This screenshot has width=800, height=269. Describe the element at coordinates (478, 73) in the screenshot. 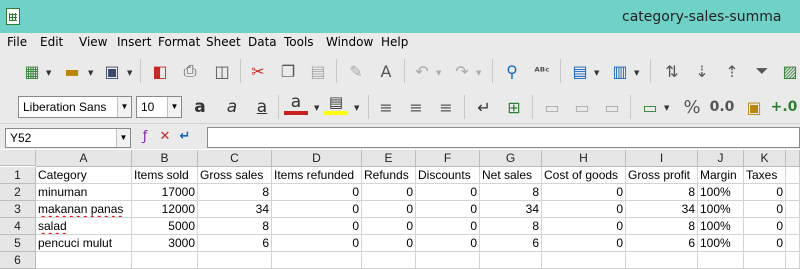

I see `redo-dropdown-icon: ▼` at that location.